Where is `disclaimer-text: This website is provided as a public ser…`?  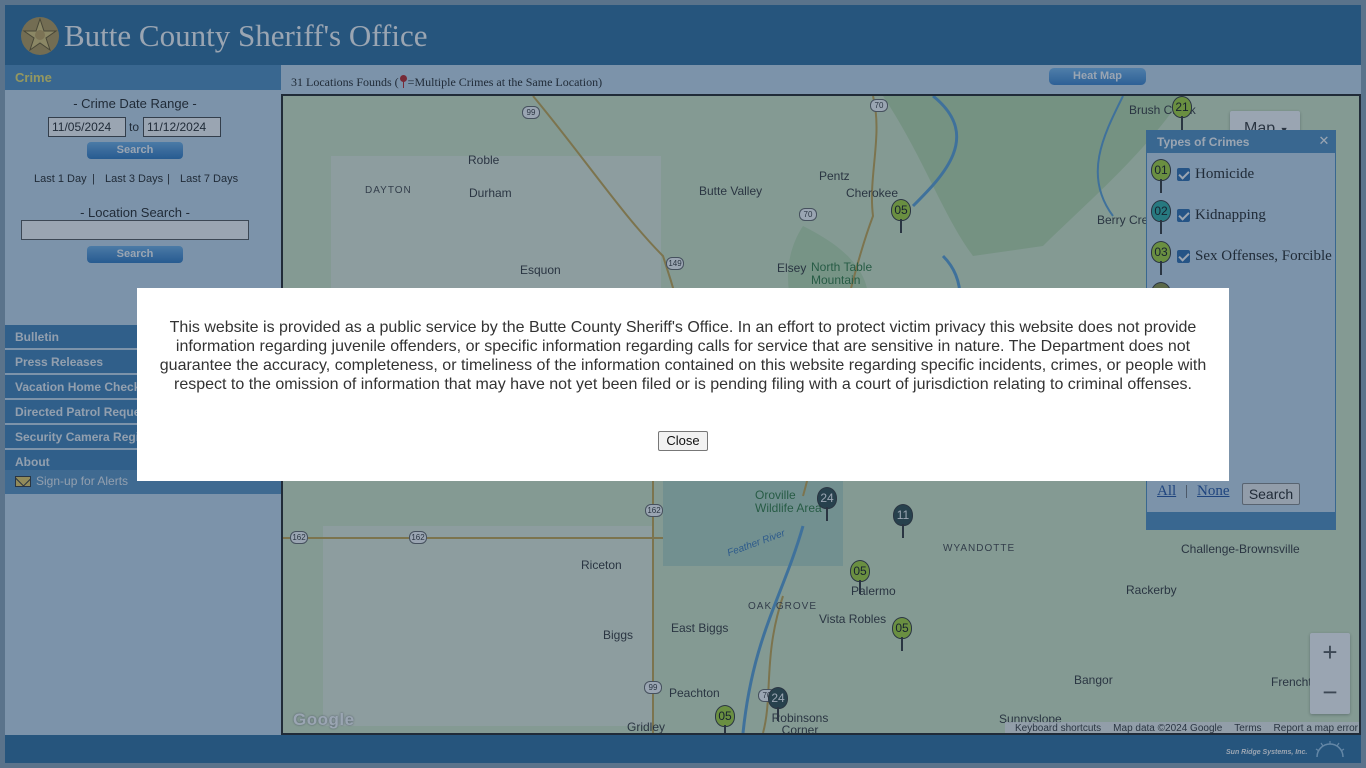
disclaimer-text: This website is provided as a public ser… is located at coordinates (683, 356).